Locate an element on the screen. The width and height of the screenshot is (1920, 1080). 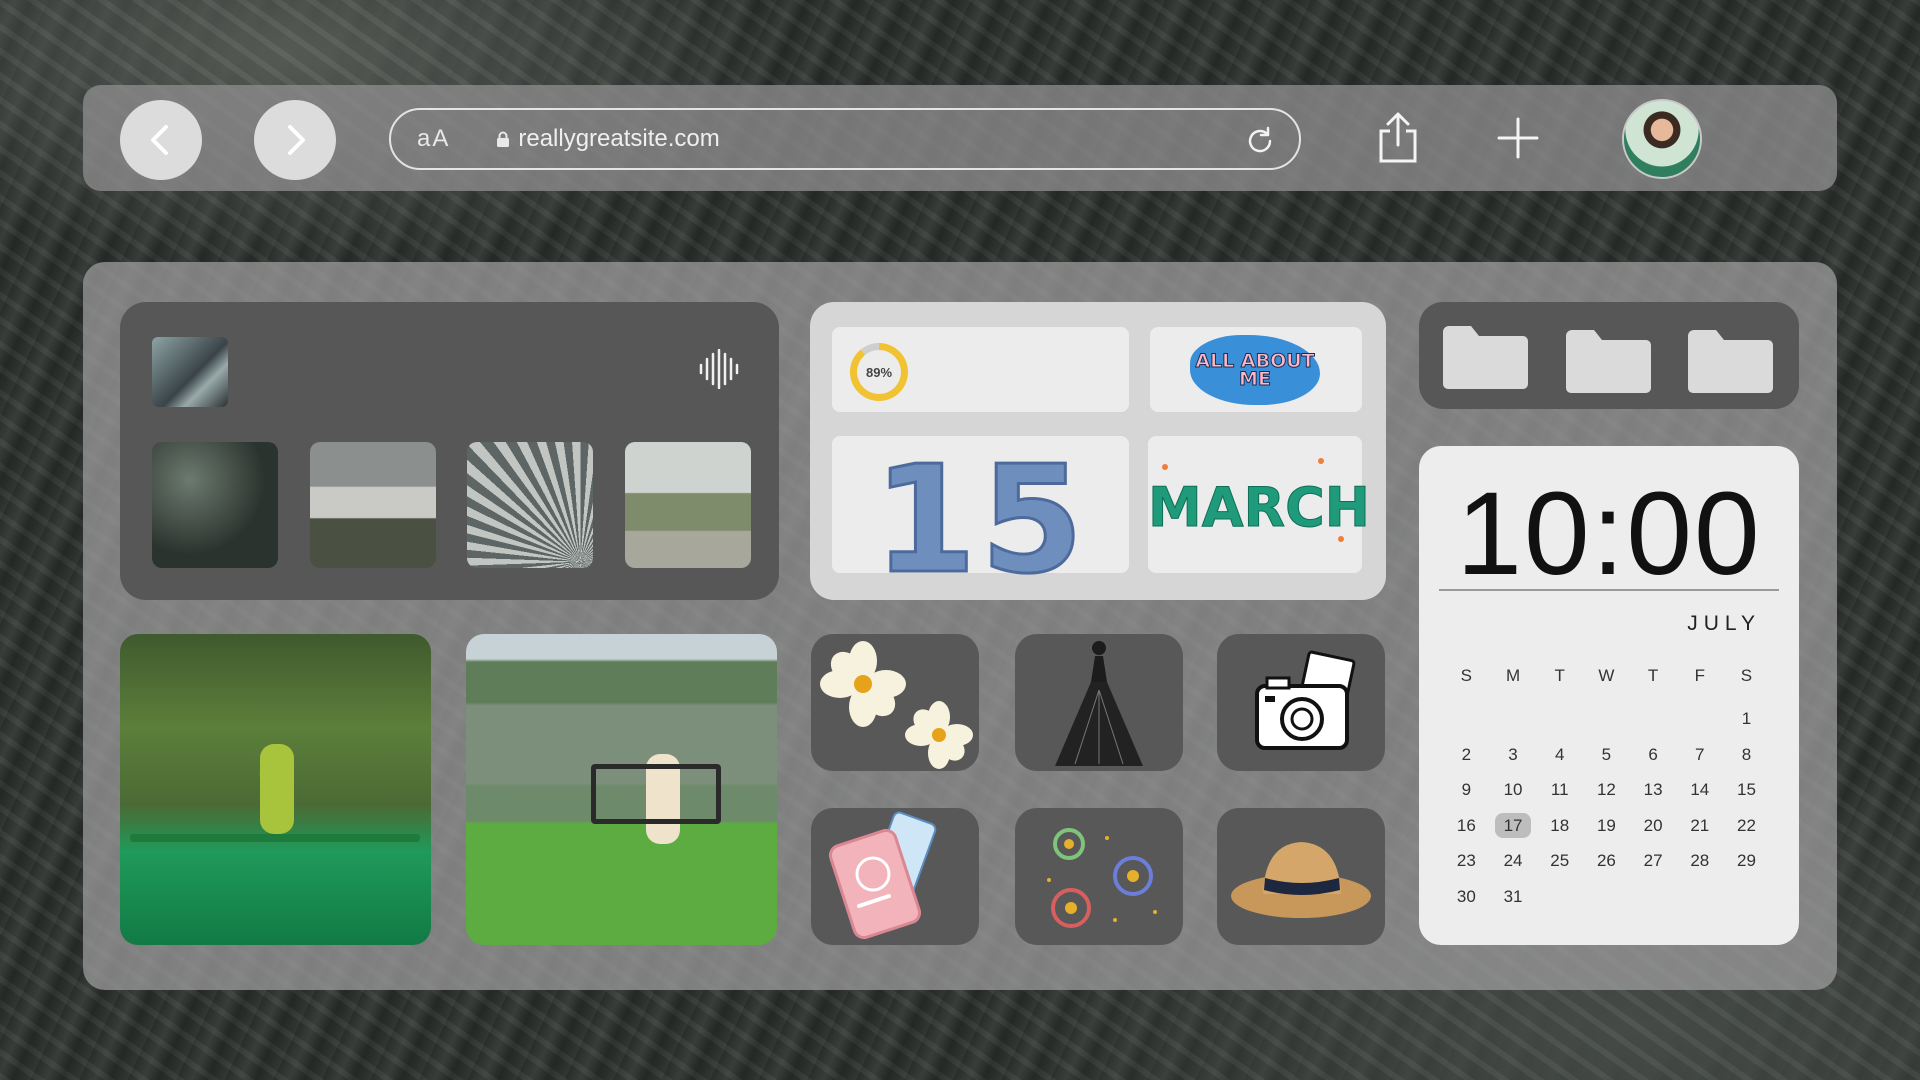
calendar-day: 30 is located at coordinates (1466, 897).